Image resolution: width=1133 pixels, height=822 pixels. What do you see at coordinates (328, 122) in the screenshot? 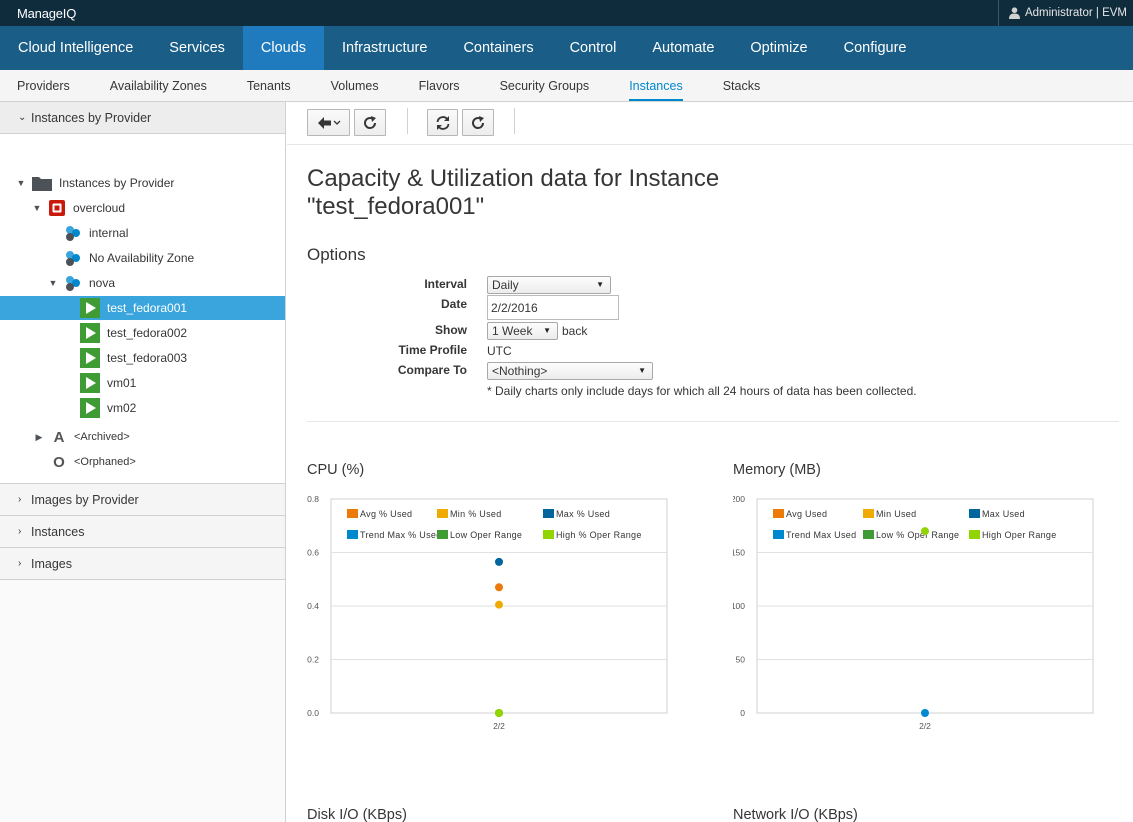
I see `back-button` at bounding box center [328, 122].